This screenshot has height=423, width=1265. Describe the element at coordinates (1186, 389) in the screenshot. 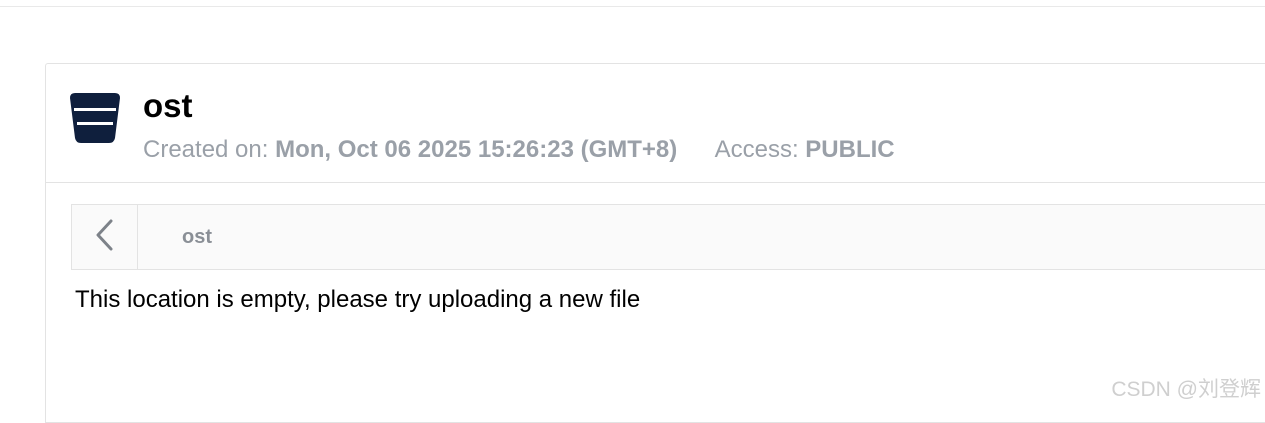

I see `watermark: CSDN @刘登辉` at that location.